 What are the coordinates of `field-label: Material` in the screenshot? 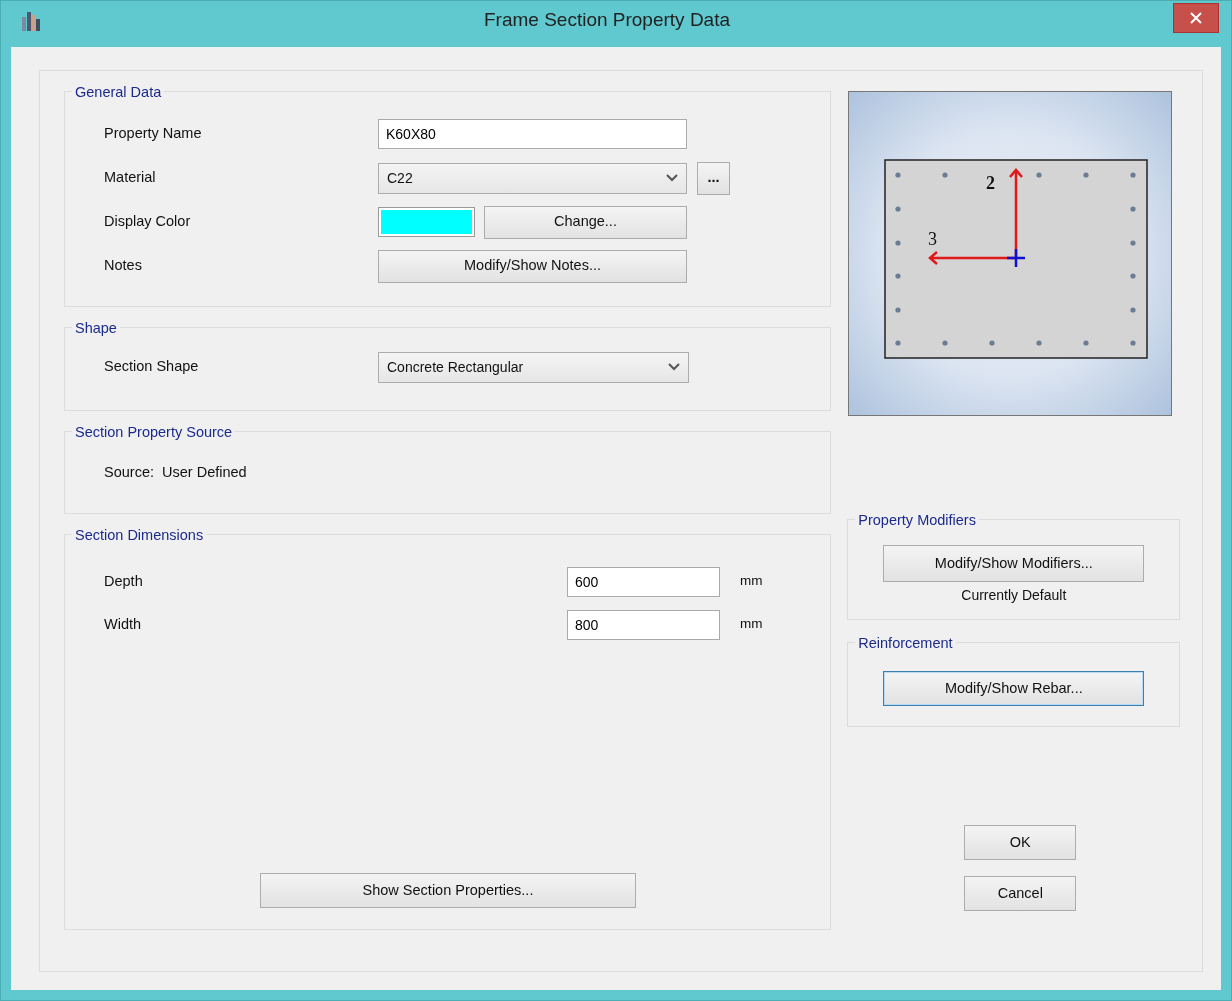 It's located at (130, 178).